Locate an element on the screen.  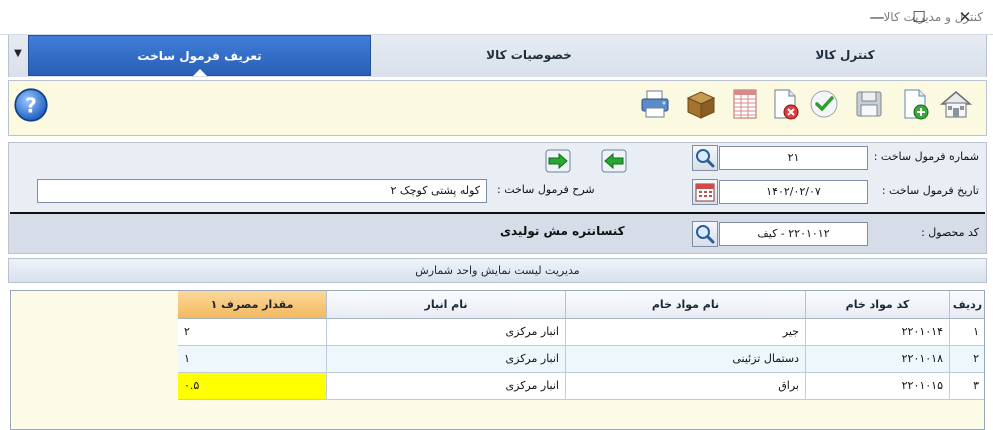
formula-number-label: شماره فرمول ساخت : is located at coordinates (926, 156).